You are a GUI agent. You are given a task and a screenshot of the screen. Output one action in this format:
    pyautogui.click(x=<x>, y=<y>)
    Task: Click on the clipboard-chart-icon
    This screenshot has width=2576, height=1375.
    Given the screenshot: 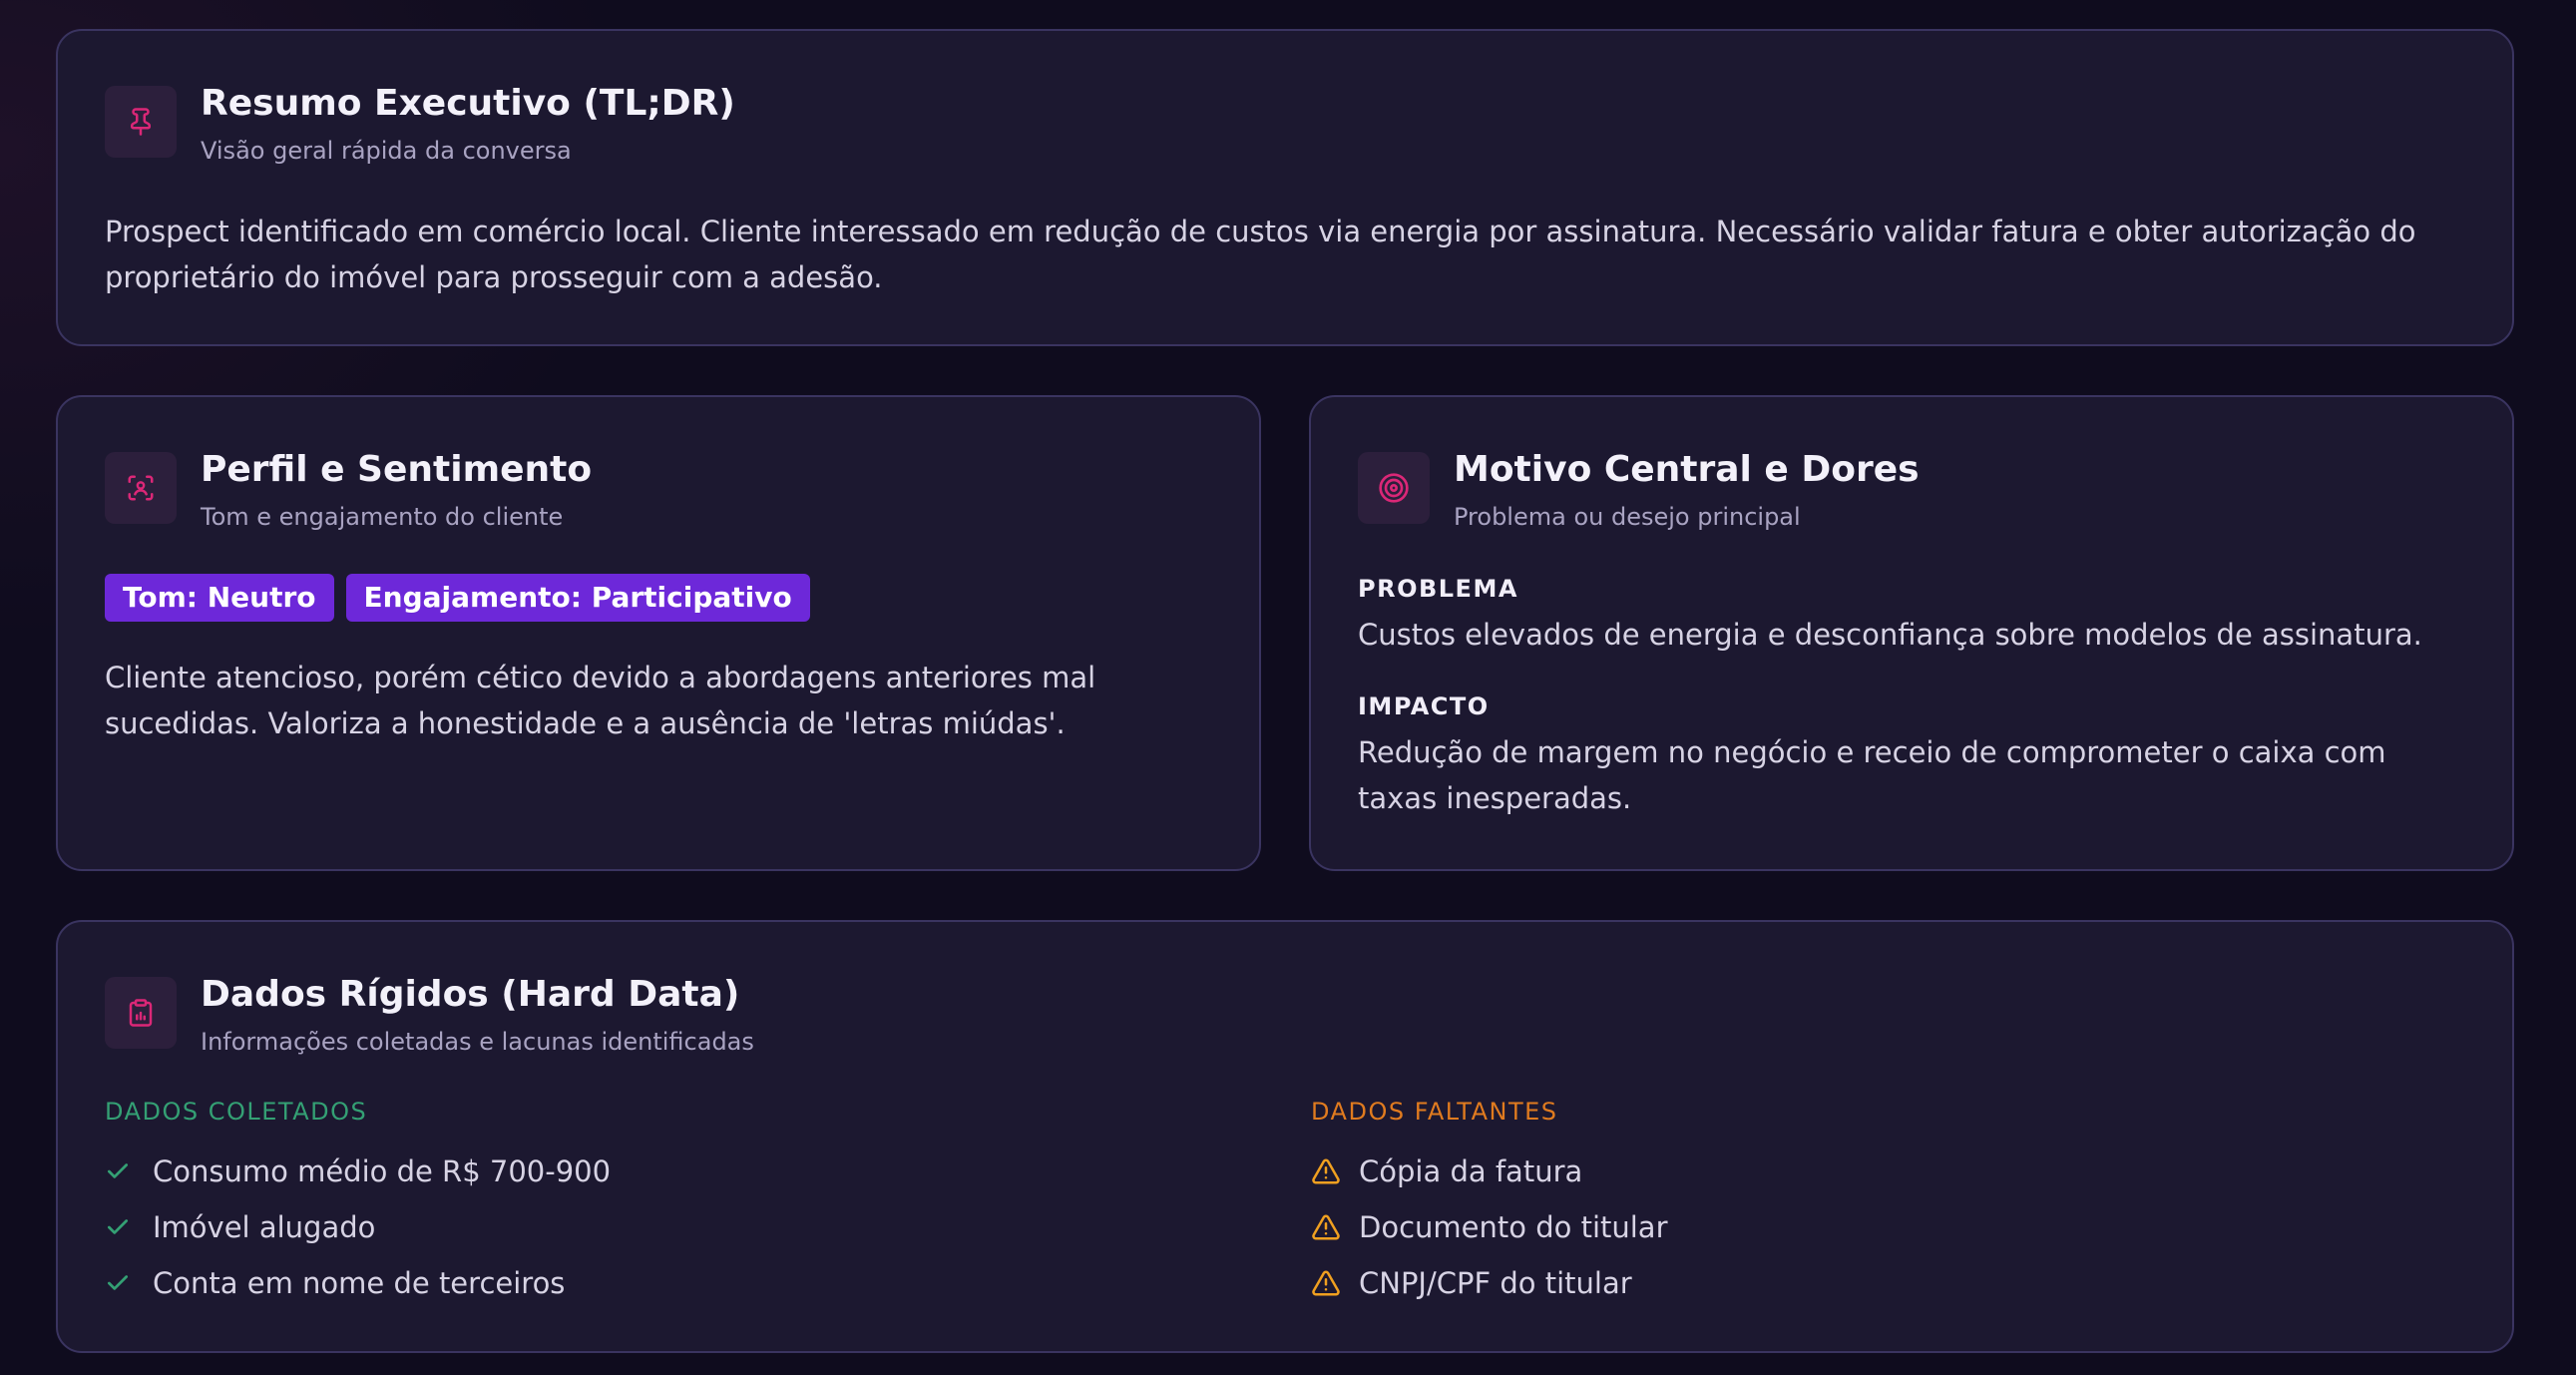 What is the action you would take?
    pyautogui.click(x=141, y=1013)
    